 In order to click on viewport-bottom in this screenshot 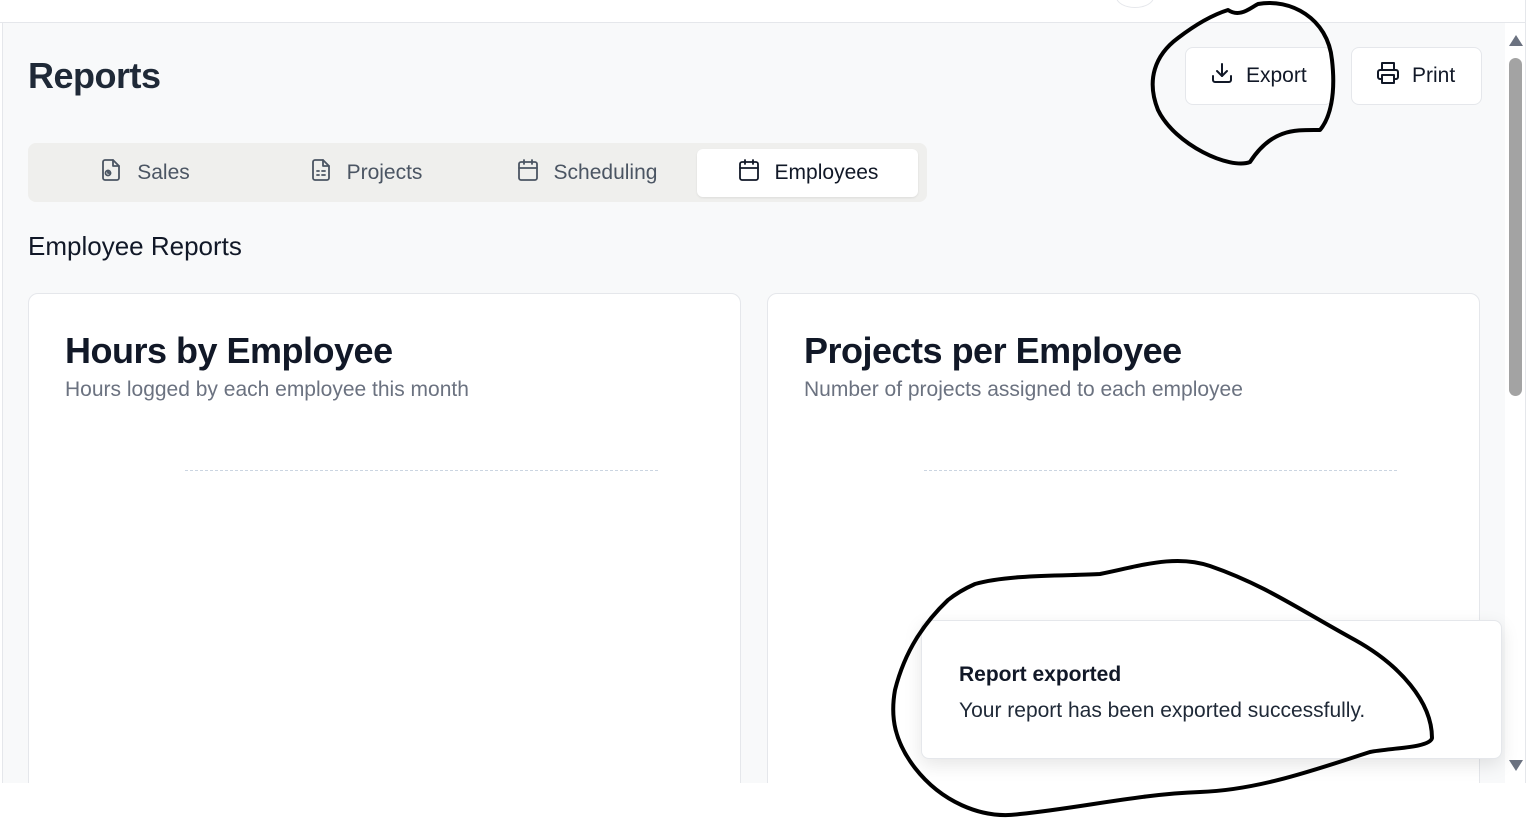, I will do `click(765, 802)`.